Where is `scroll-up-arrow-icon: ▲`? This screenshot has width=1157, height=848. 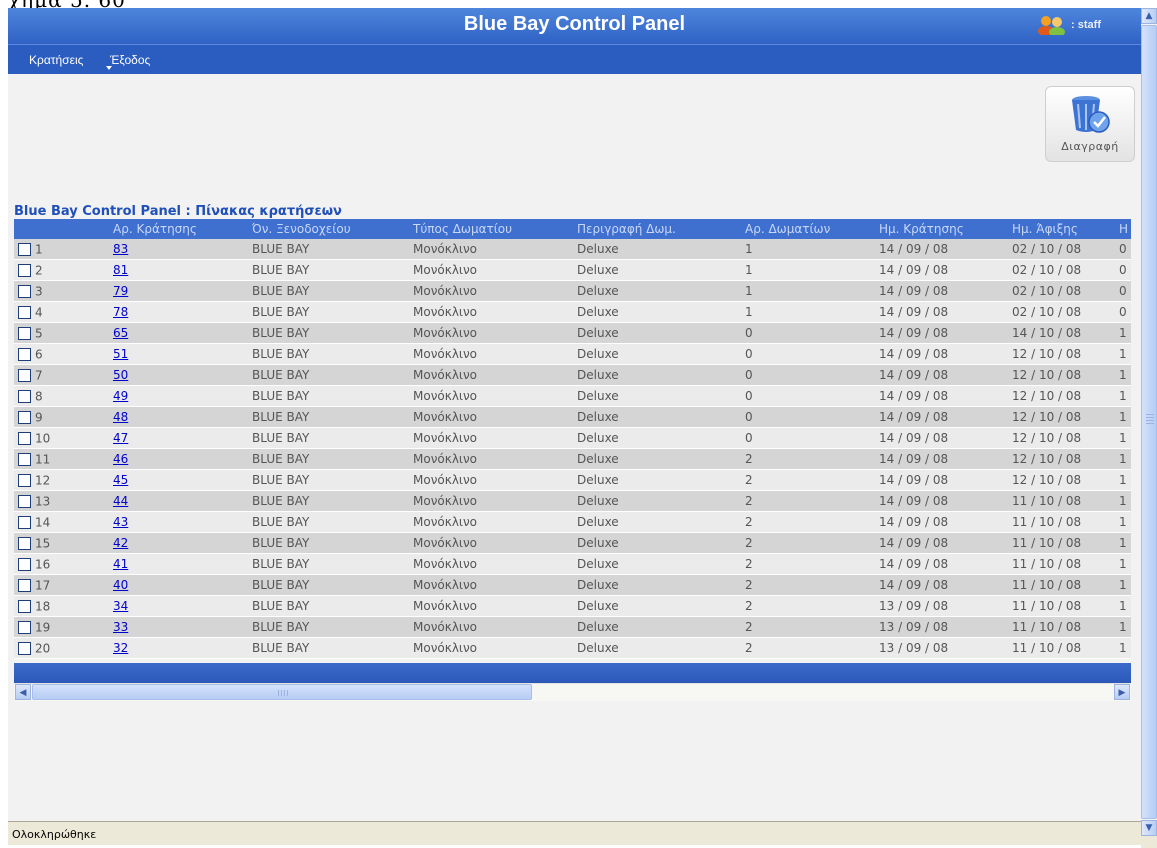
scroll-up-arrow-icon: ▲ is located at coordinates (1149, 16).